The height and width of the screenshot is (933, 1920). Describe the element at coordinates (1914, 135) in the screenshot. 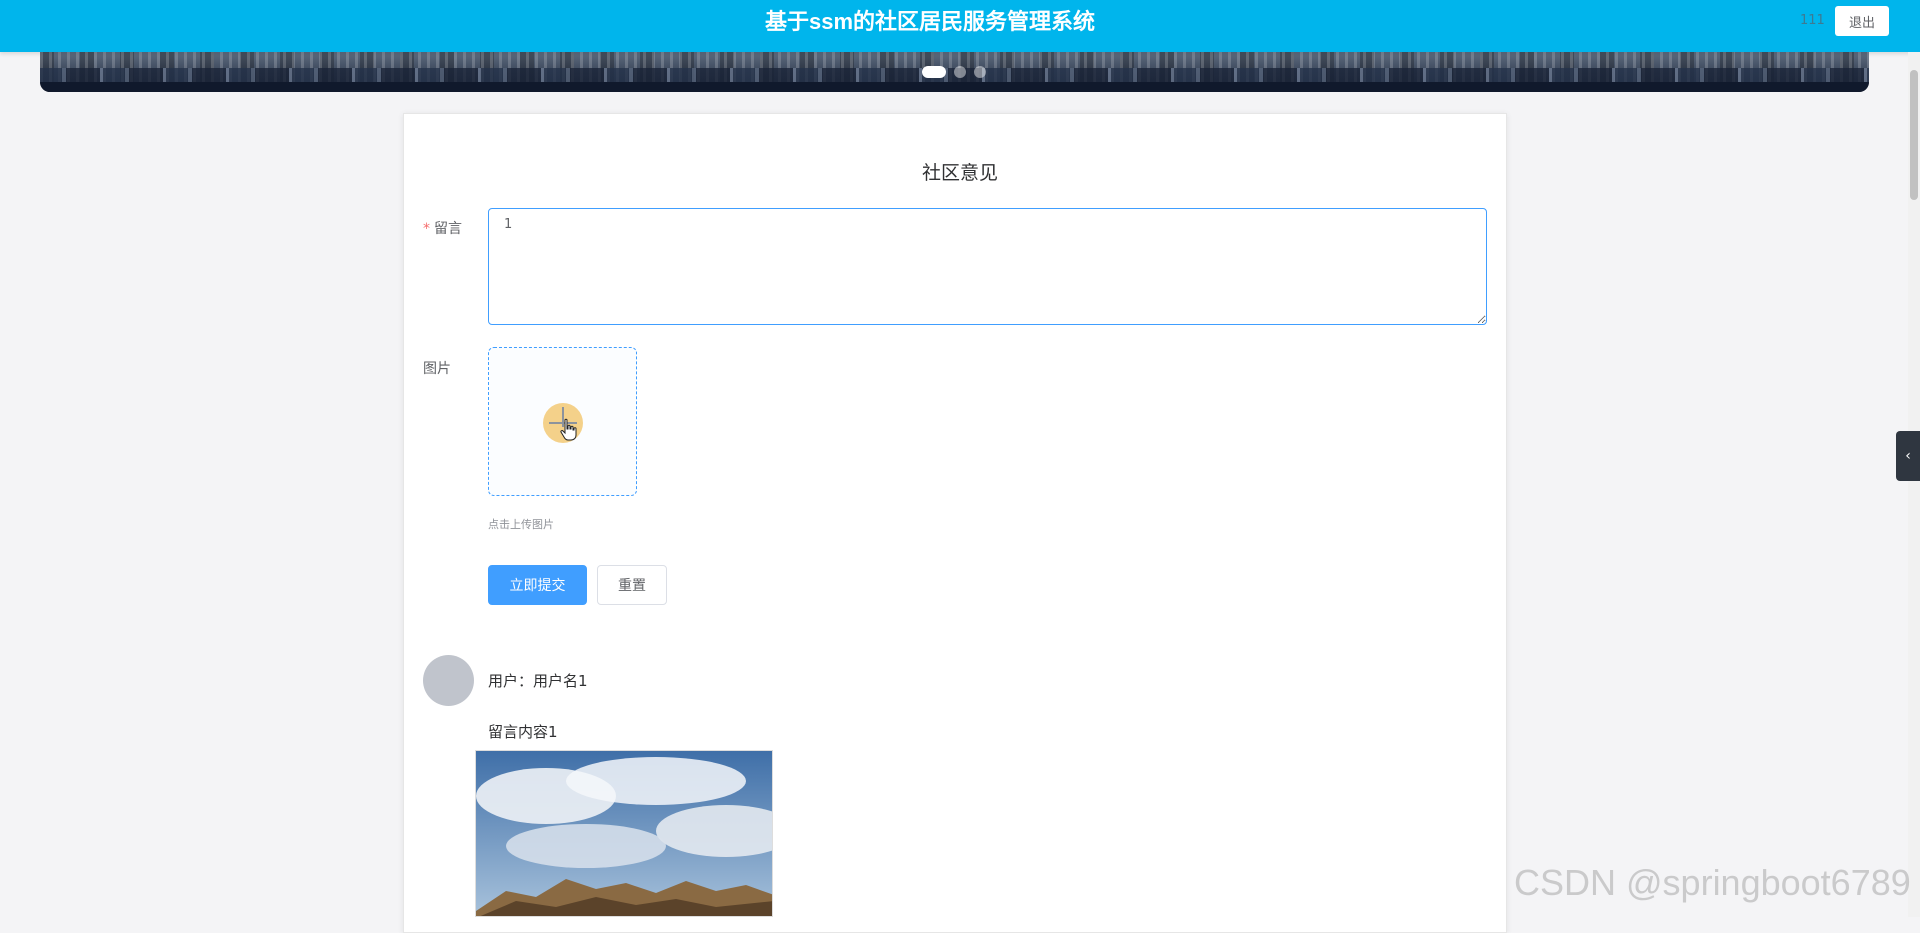

I see `scrollbar-thumb` at that location.